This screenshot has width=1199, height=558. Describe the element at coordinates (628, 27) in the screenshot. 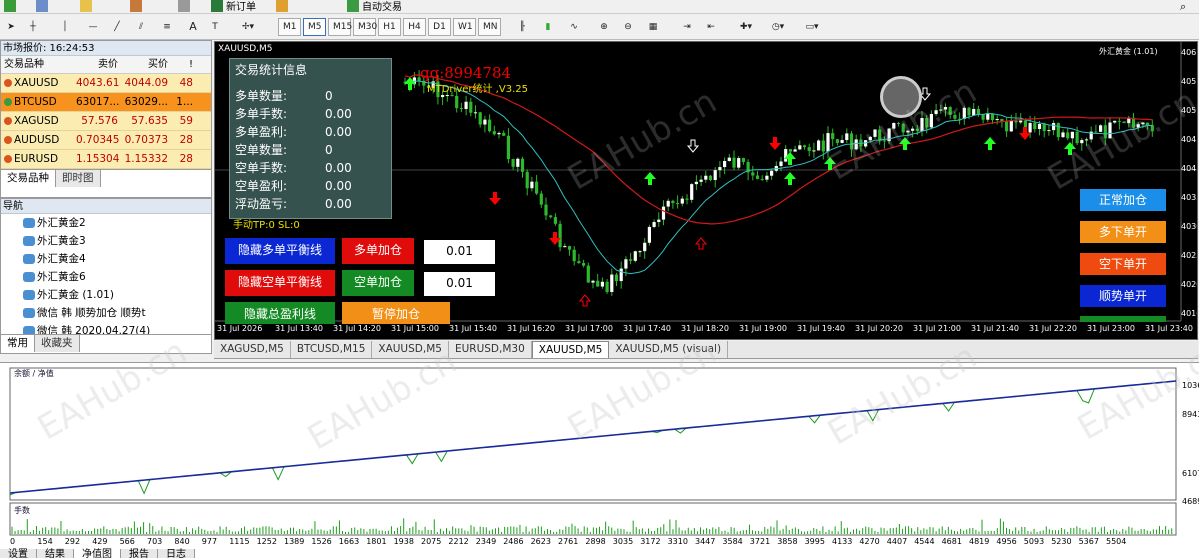

I see `zoom-out-icon: ⊖` at that location.